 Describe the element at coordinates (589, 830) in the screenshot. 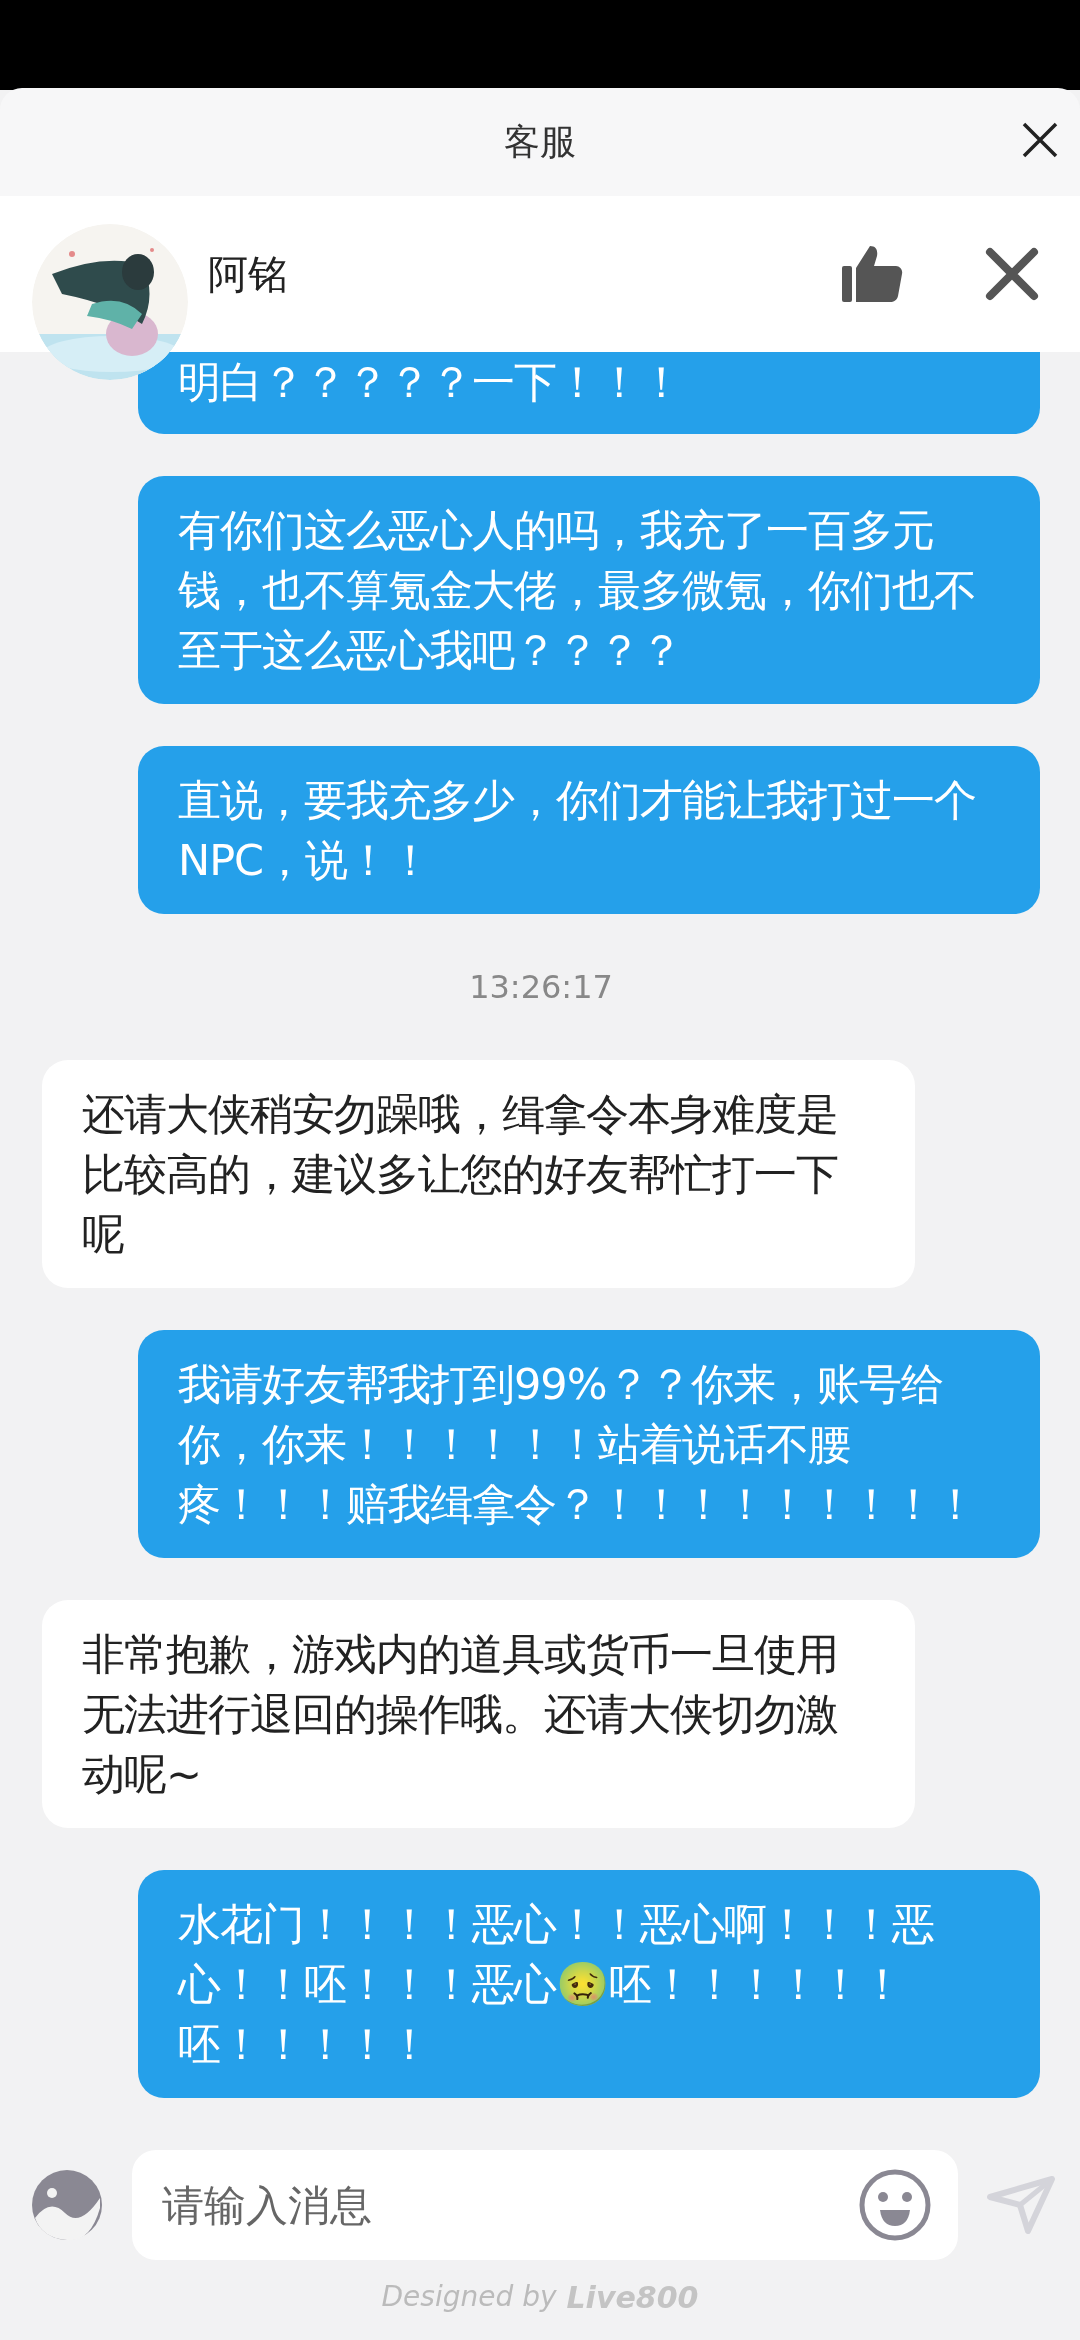

I see `sent-message: 直说，要我充多少，你们才能让我打过一个NPC，说！！` at that location.